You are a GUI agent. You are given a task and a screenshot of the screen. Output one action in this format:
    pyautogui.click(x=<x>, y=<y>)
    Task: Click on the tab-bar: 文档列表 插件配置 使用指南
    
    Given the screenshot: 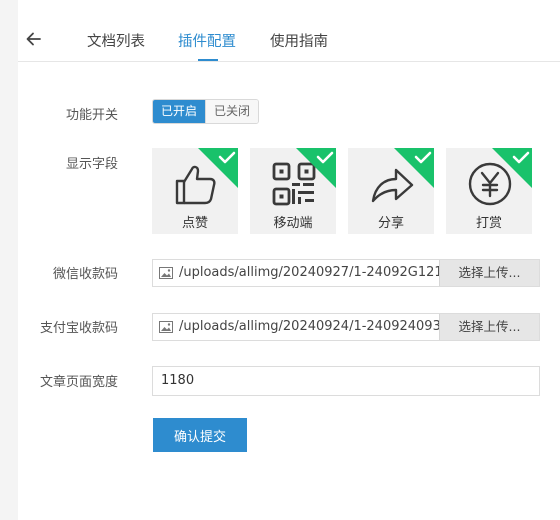 What is the action you would take?
    pyautogui.click(x=289, y=31)
    